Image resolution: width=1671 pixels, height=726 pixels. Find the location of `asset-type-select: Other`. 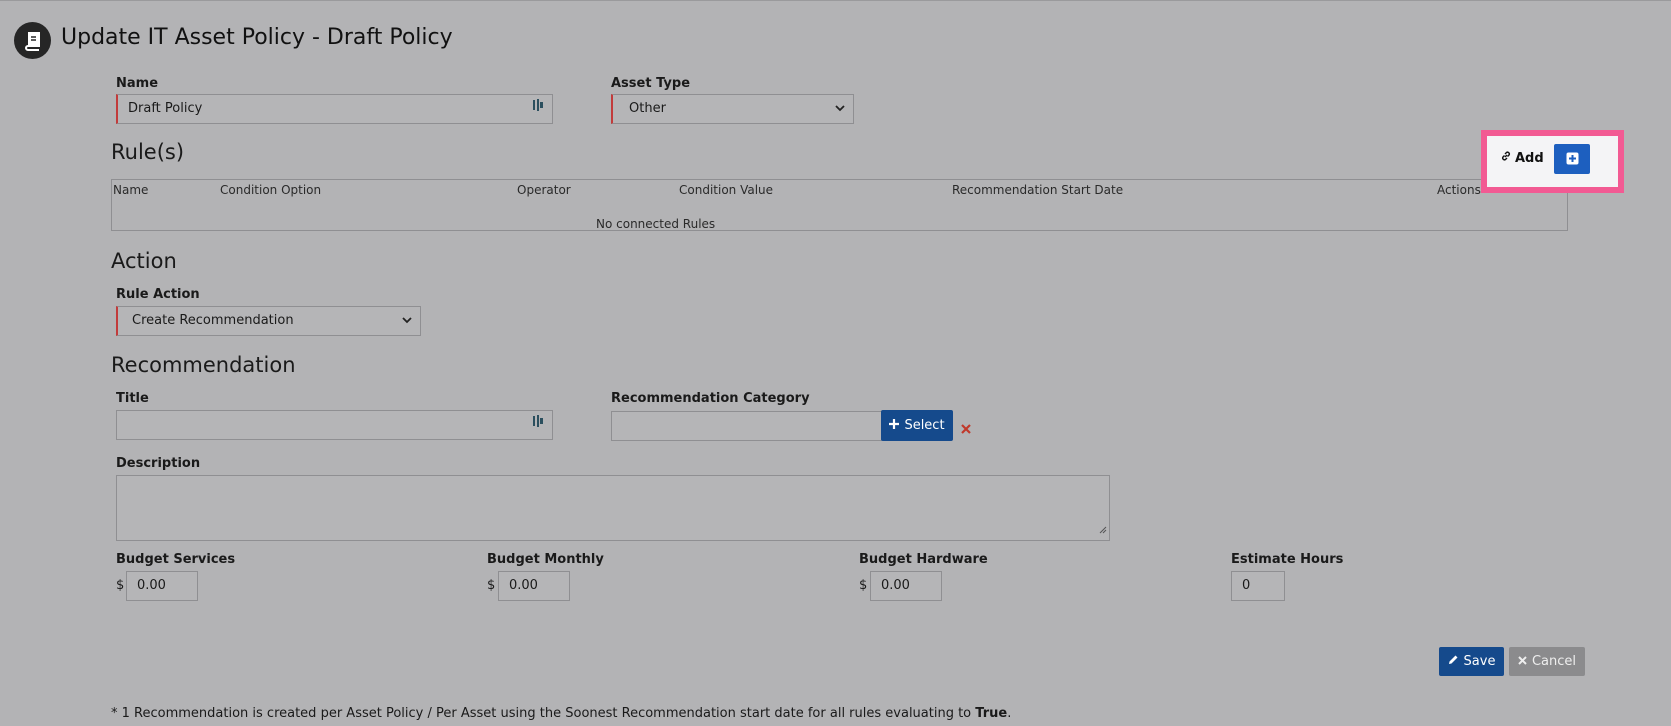

asset-type-select: Other is located at coordinates (732, 109).